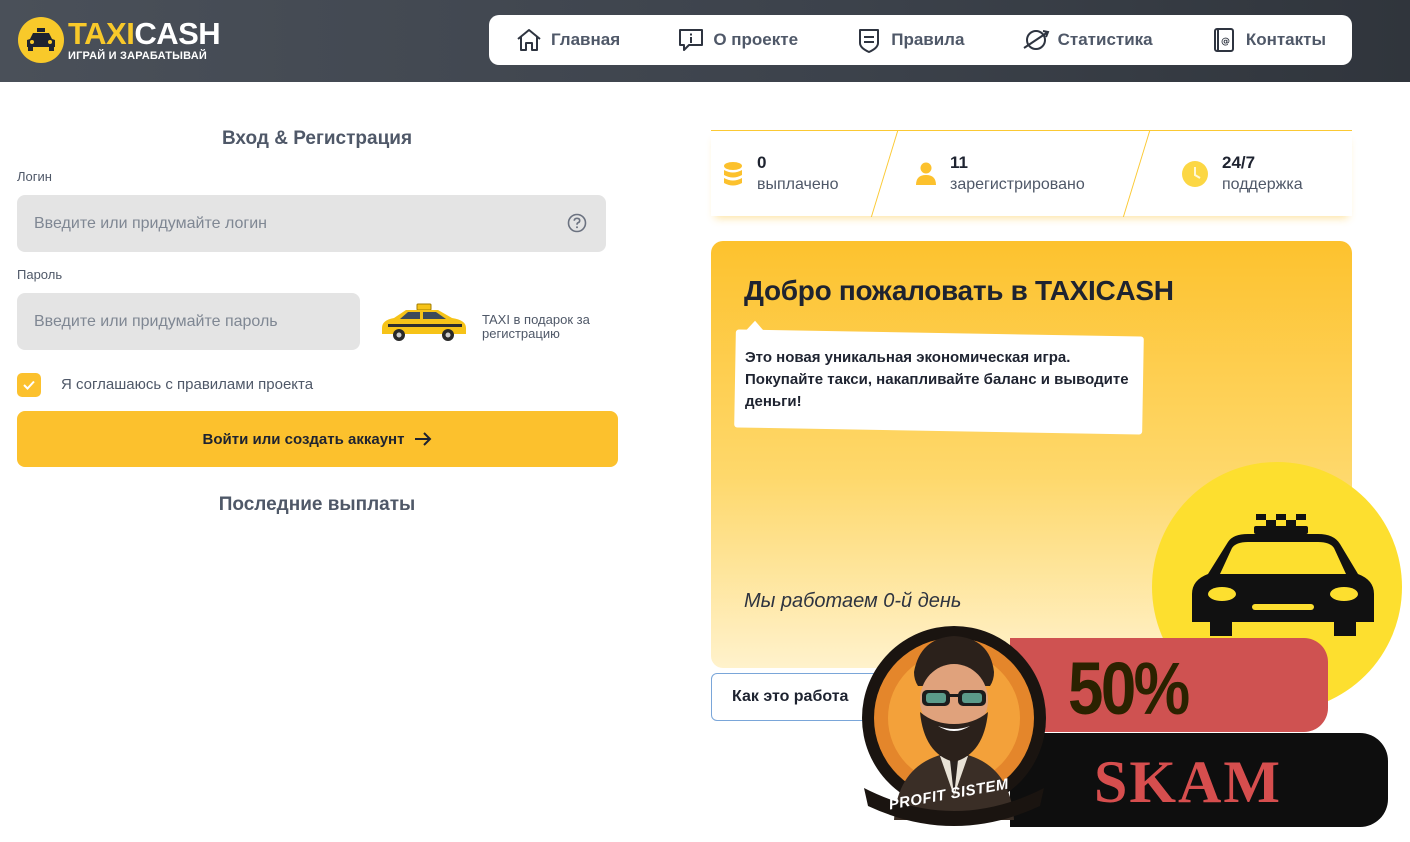  I want to click on welcome-title: Добро пожаловать в TAXICASH, so click(959, 290).